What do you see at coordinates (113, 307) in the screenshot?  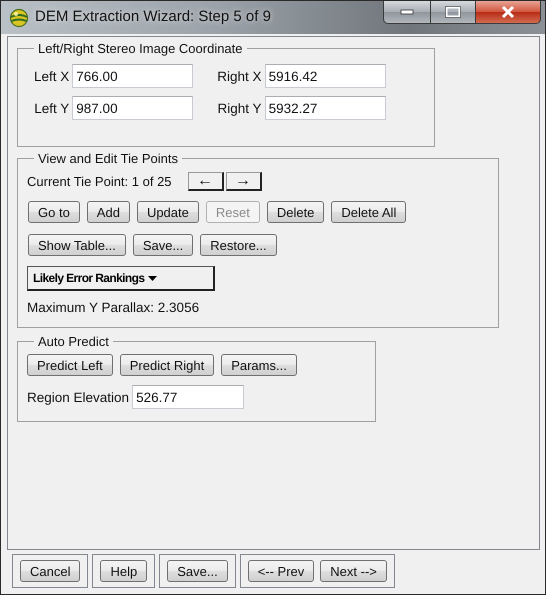 I see `parallax-readout: Maximum Y Parallax: 2.3056` at bounding box center [113, 307].